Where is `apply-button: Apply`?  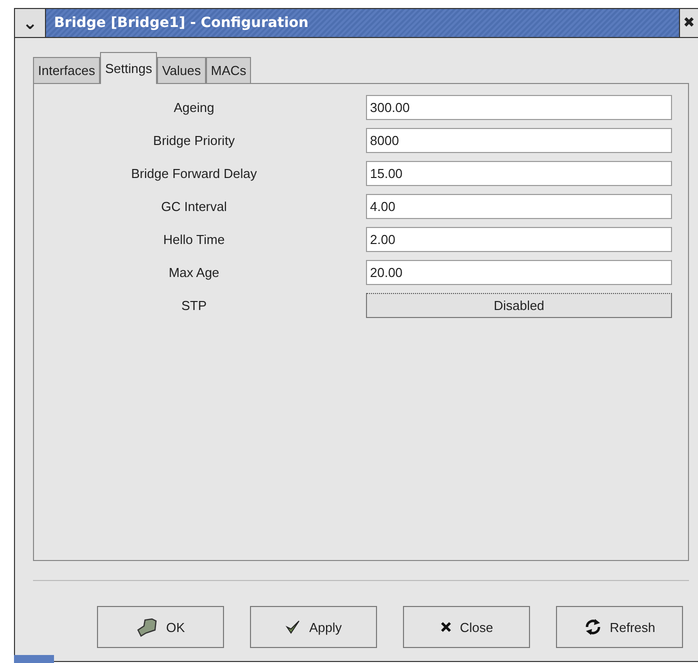 apply-button: Apply is located at coordinates (313, 627).